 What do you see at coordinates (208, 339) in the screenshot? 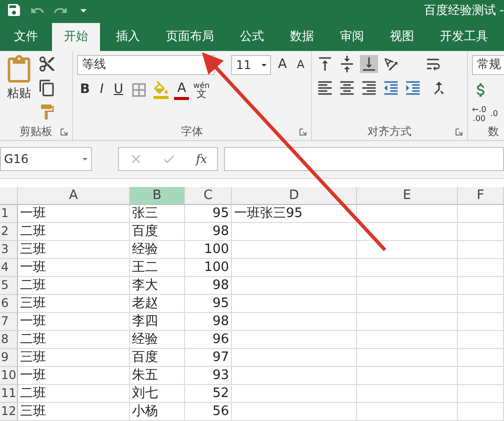
I see `table-cell: 96` at bounding box center [208, 339].